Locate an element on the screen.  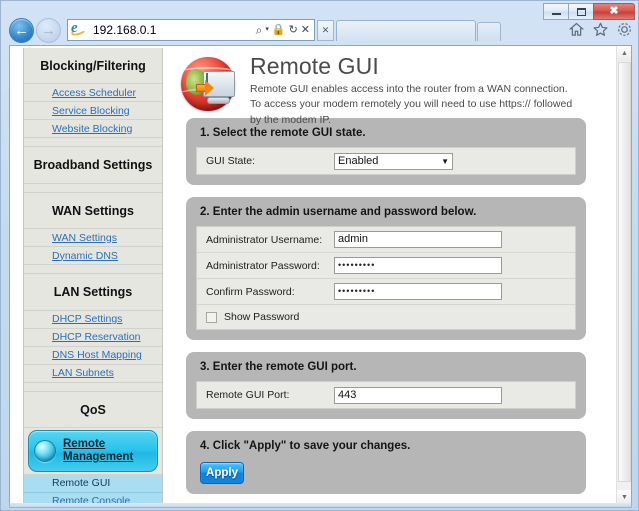
gui-state-row: GUI State: Enabled ▼ is located at coordinates (386, 161).